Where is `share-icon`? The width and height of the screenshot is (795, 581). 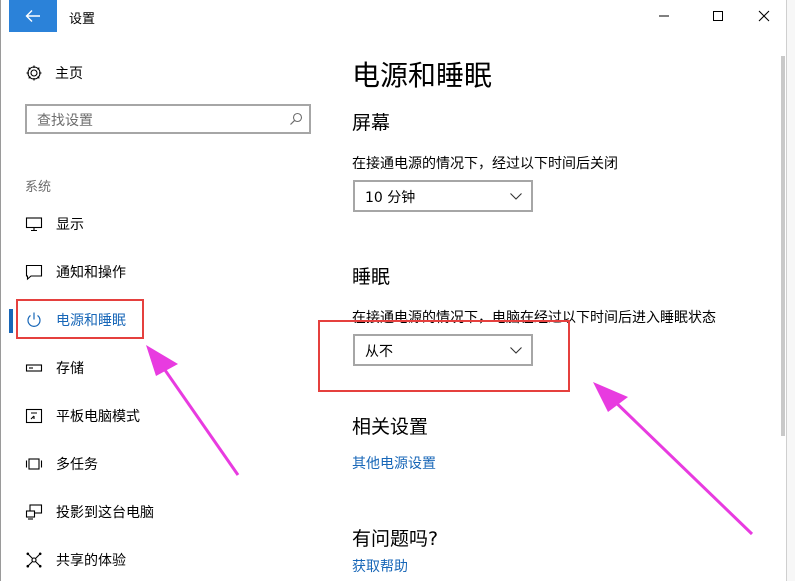 share-icon is located at coordinates (34, 560).